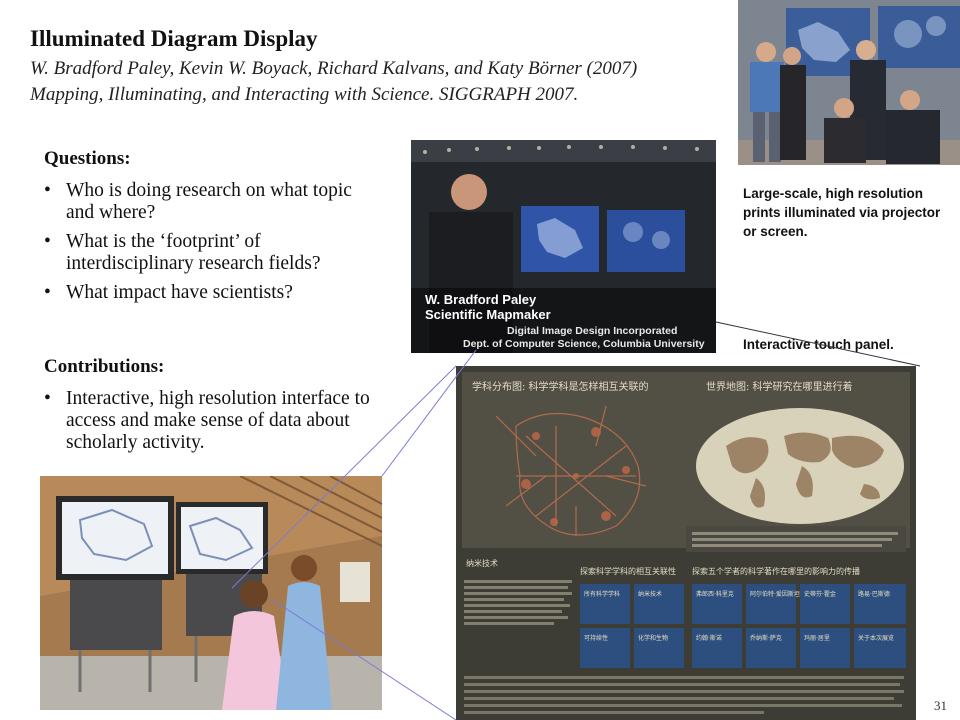 This screenshot has height=720, width=960. What do you see at coordinates (874, 594) in the screenshot?
I see `tile-label: 路易·巴斯德` at bounding box center [874, 594].